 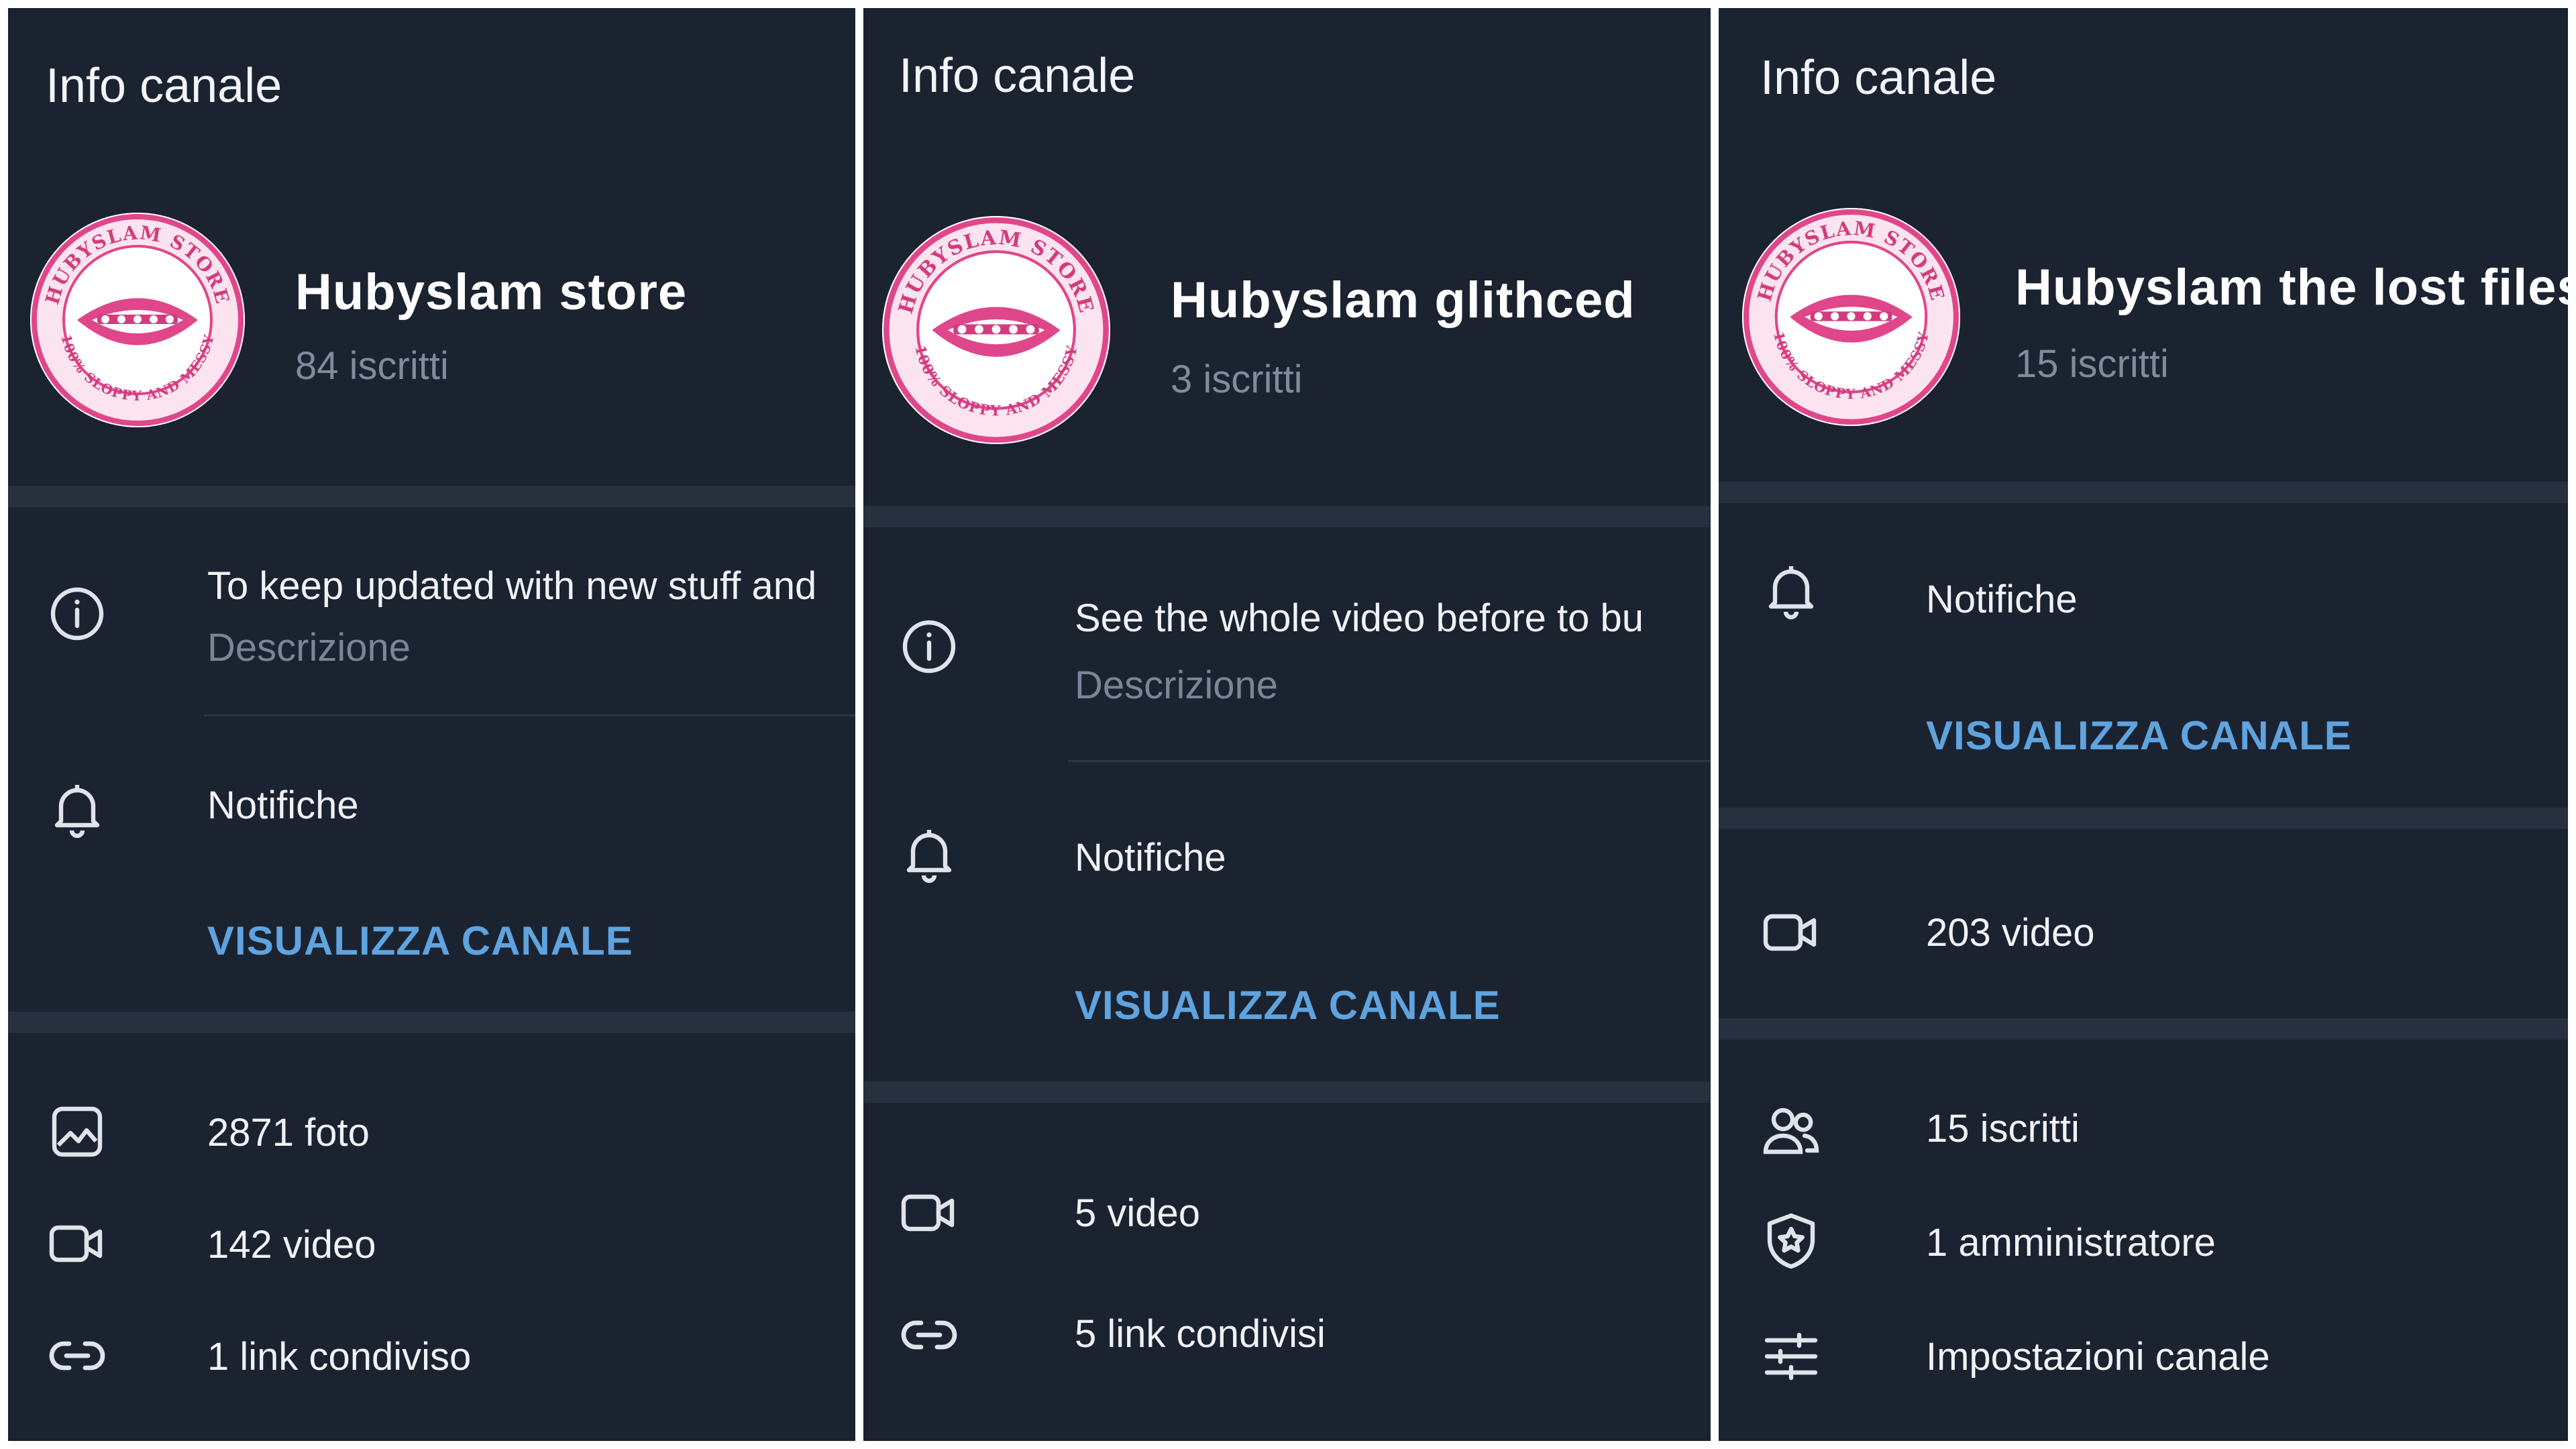 What do you see at coordinates (1791, 1356) in the screenshot?
I see `sliders-icon` at bounding box center [1791, 1356].